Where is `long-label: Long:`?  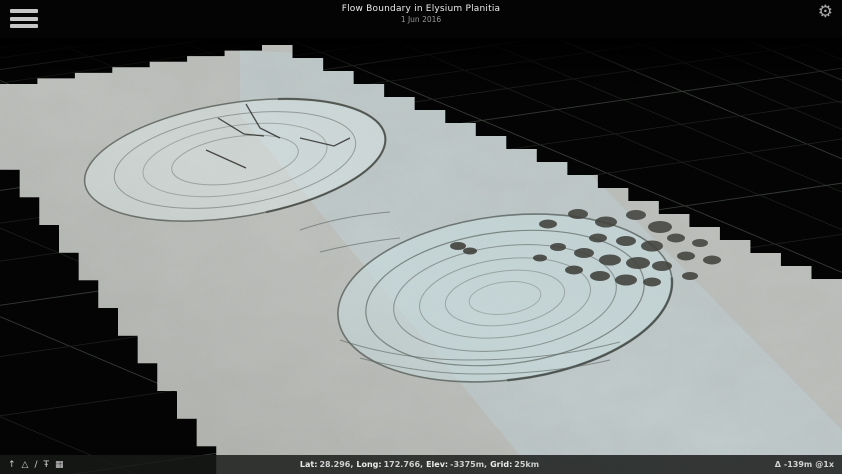
long-label: Long: is located at coordinates (369, 464).